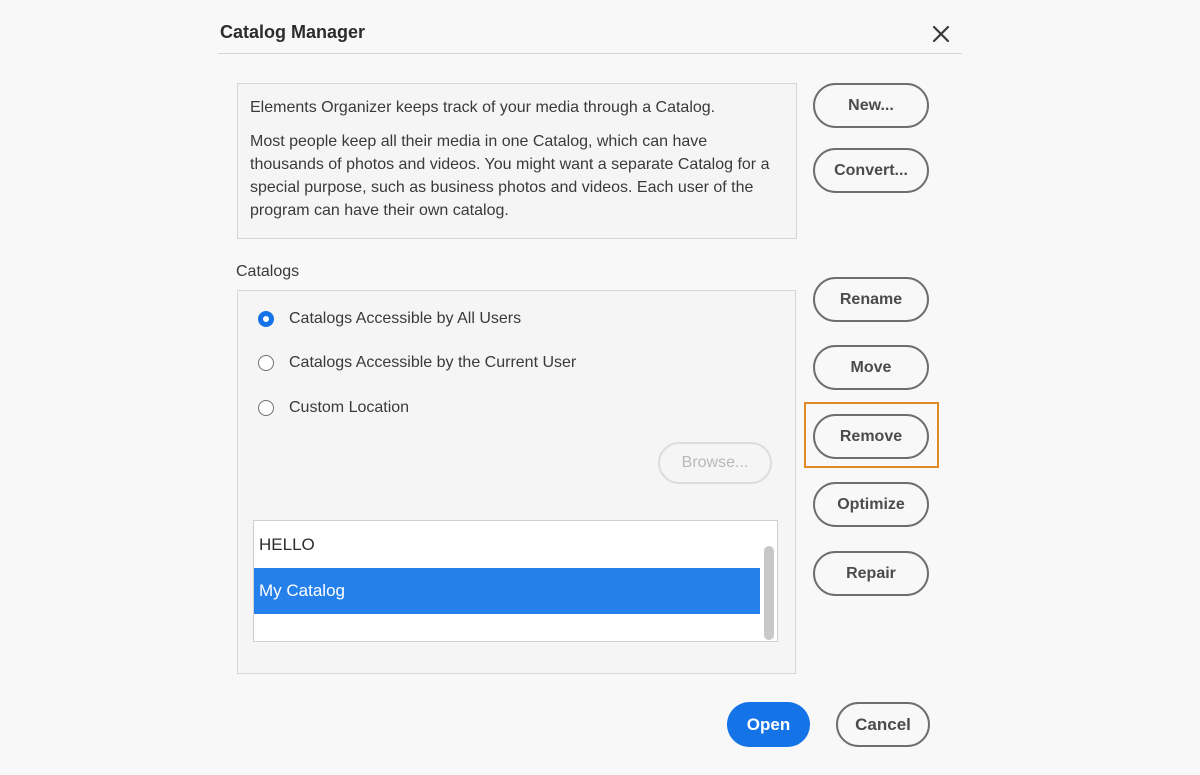 The width and height of the screenshot is (1200, 775). I want to click on open-button: Open, so click(768, 724).